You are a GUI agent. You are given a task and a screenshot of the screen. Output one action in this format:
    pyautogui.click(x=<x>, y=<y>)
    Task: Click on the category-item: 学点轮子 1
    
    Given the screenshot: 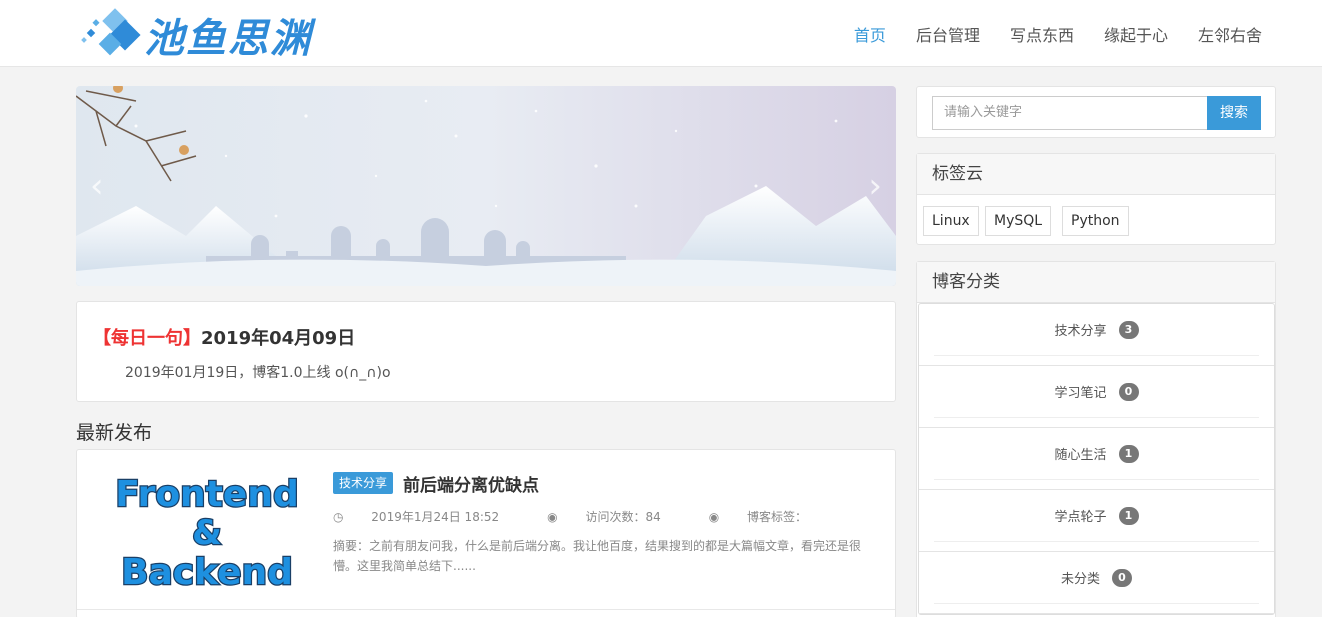 What is the action you would take?
    pyautogui.click(x=1096, y=521)
    